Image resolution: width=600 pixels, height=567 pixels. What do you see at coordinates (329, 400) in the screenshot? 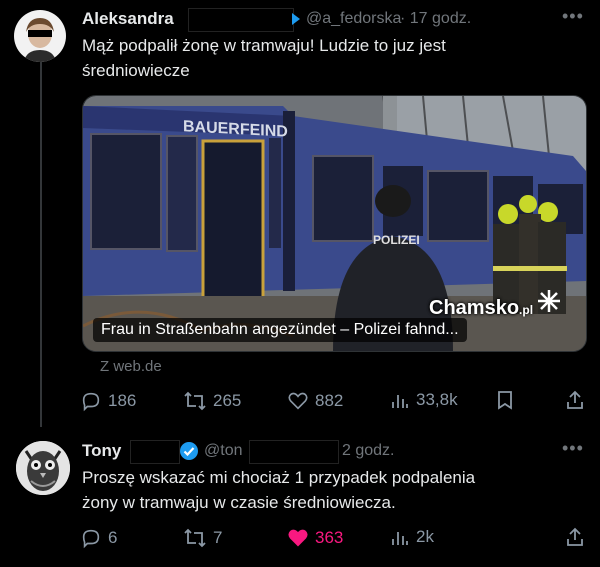
I see `like-count: 882` at bounding box center [329, 400].